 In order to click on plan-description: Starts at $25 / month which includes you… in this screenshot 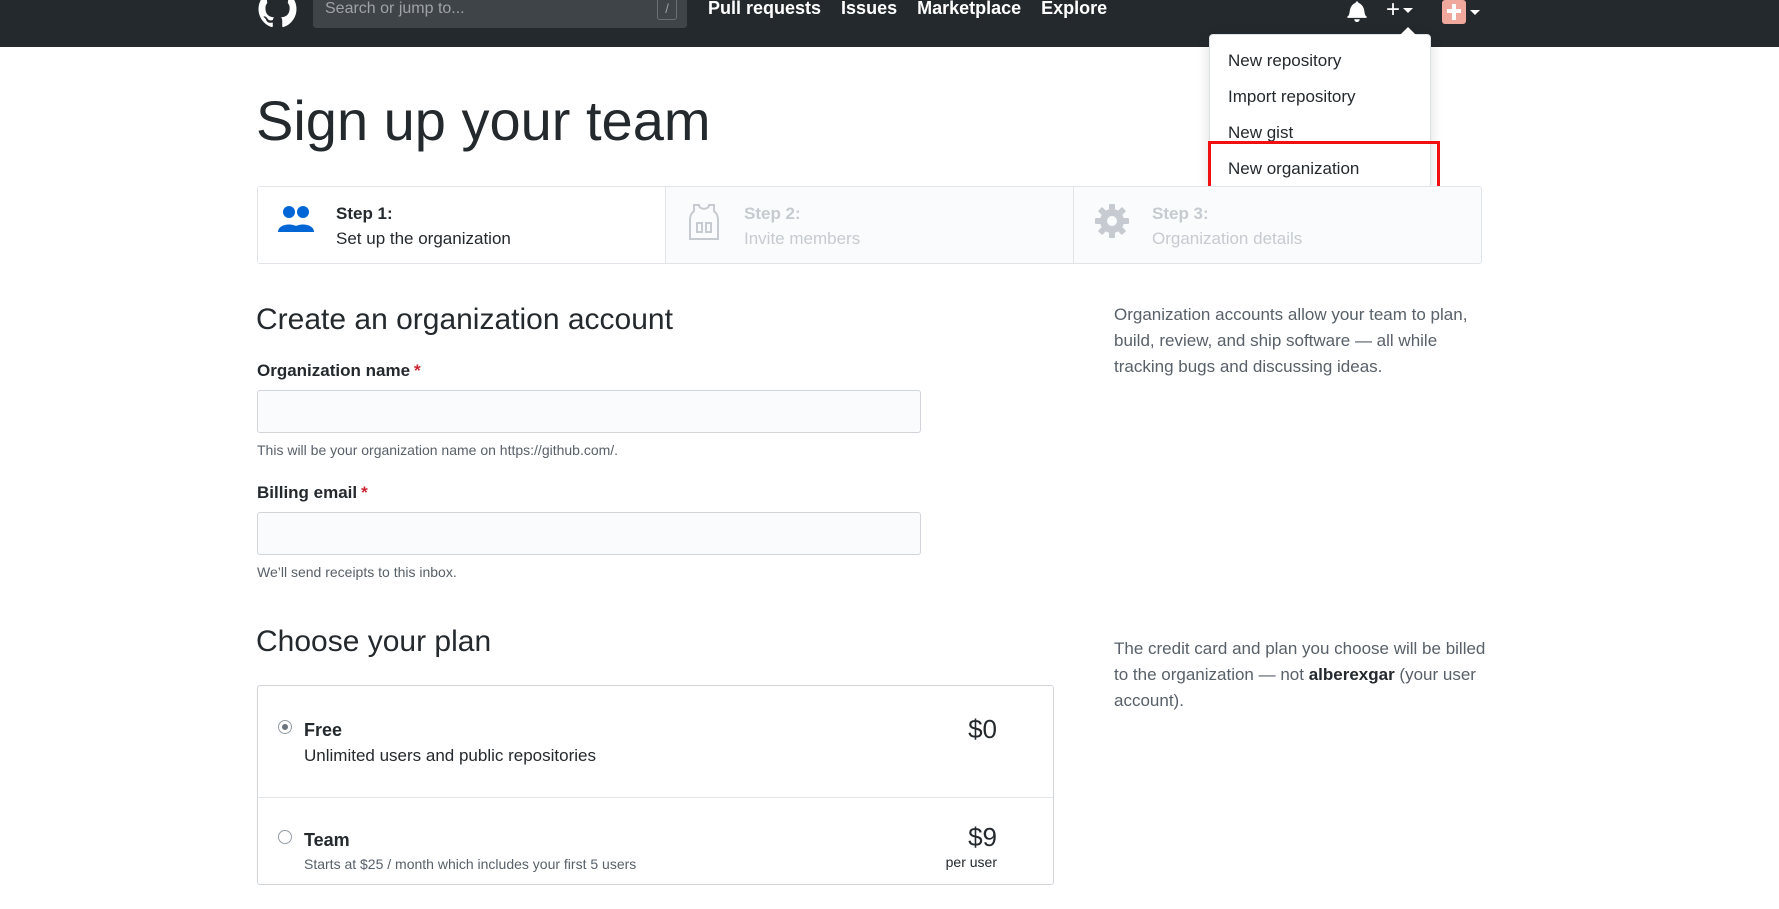, I will do `click(470, 864)`.